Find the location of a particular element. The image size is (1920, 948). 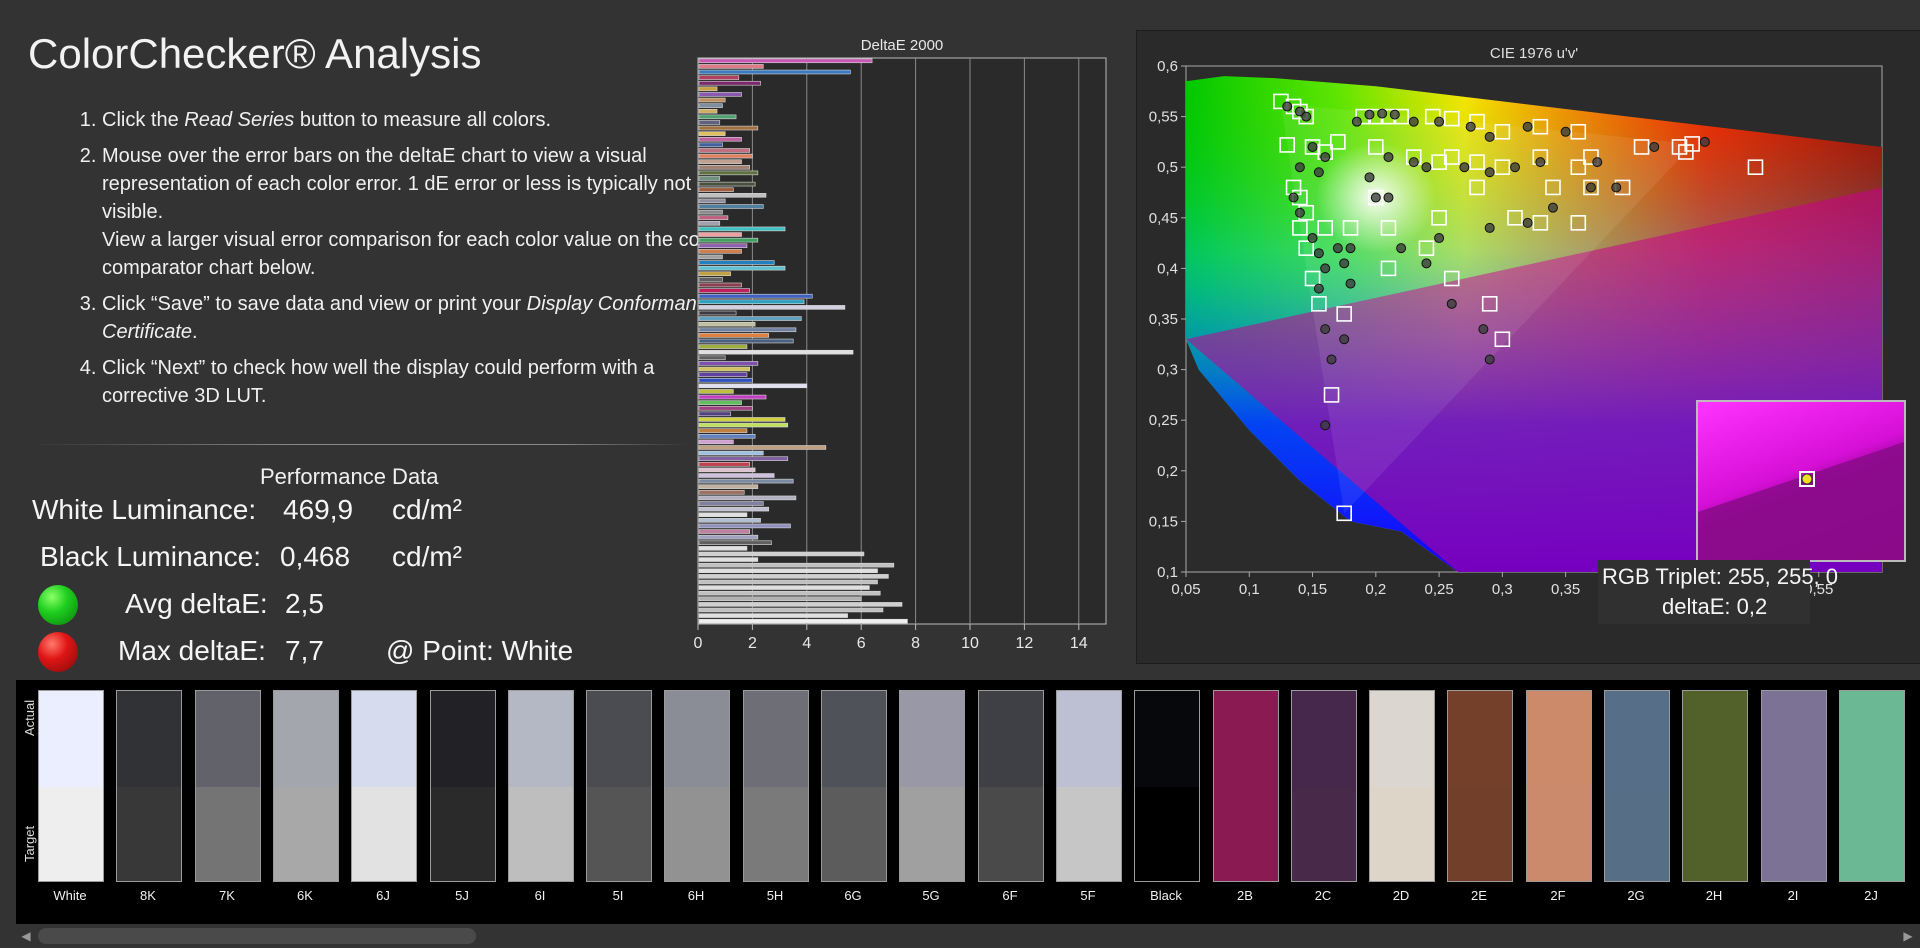

scroll-left-icon: ◀ is located at coordinates (26, 936).